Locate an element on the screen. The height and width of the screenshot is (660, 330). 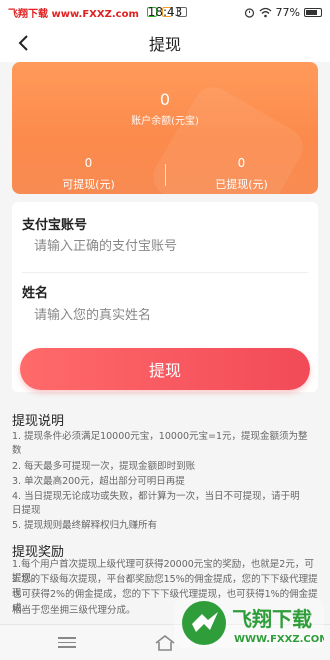
withdrawn-value: 0 is located at coordinates (241, 163).